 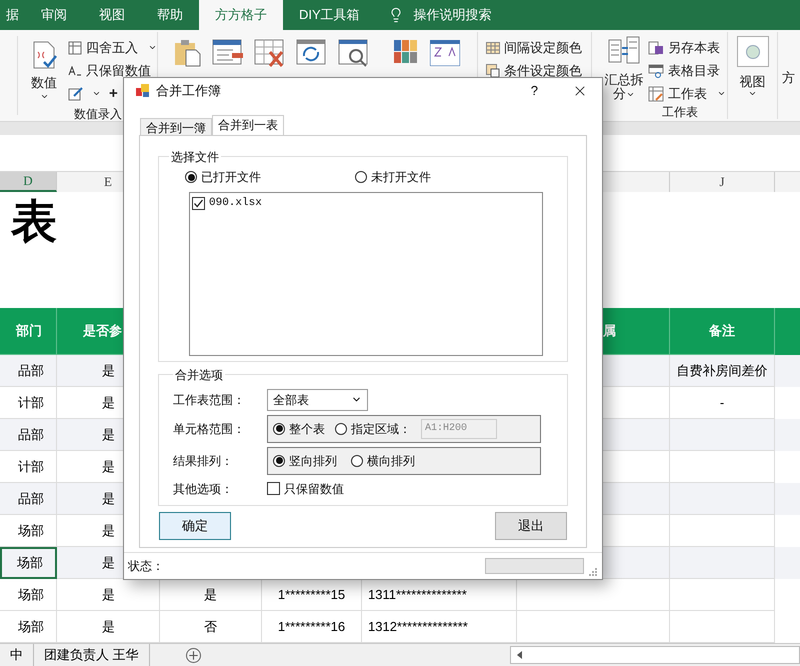 I want to click on keep-values-button: 只保留数值, so click(x=112, y=70).